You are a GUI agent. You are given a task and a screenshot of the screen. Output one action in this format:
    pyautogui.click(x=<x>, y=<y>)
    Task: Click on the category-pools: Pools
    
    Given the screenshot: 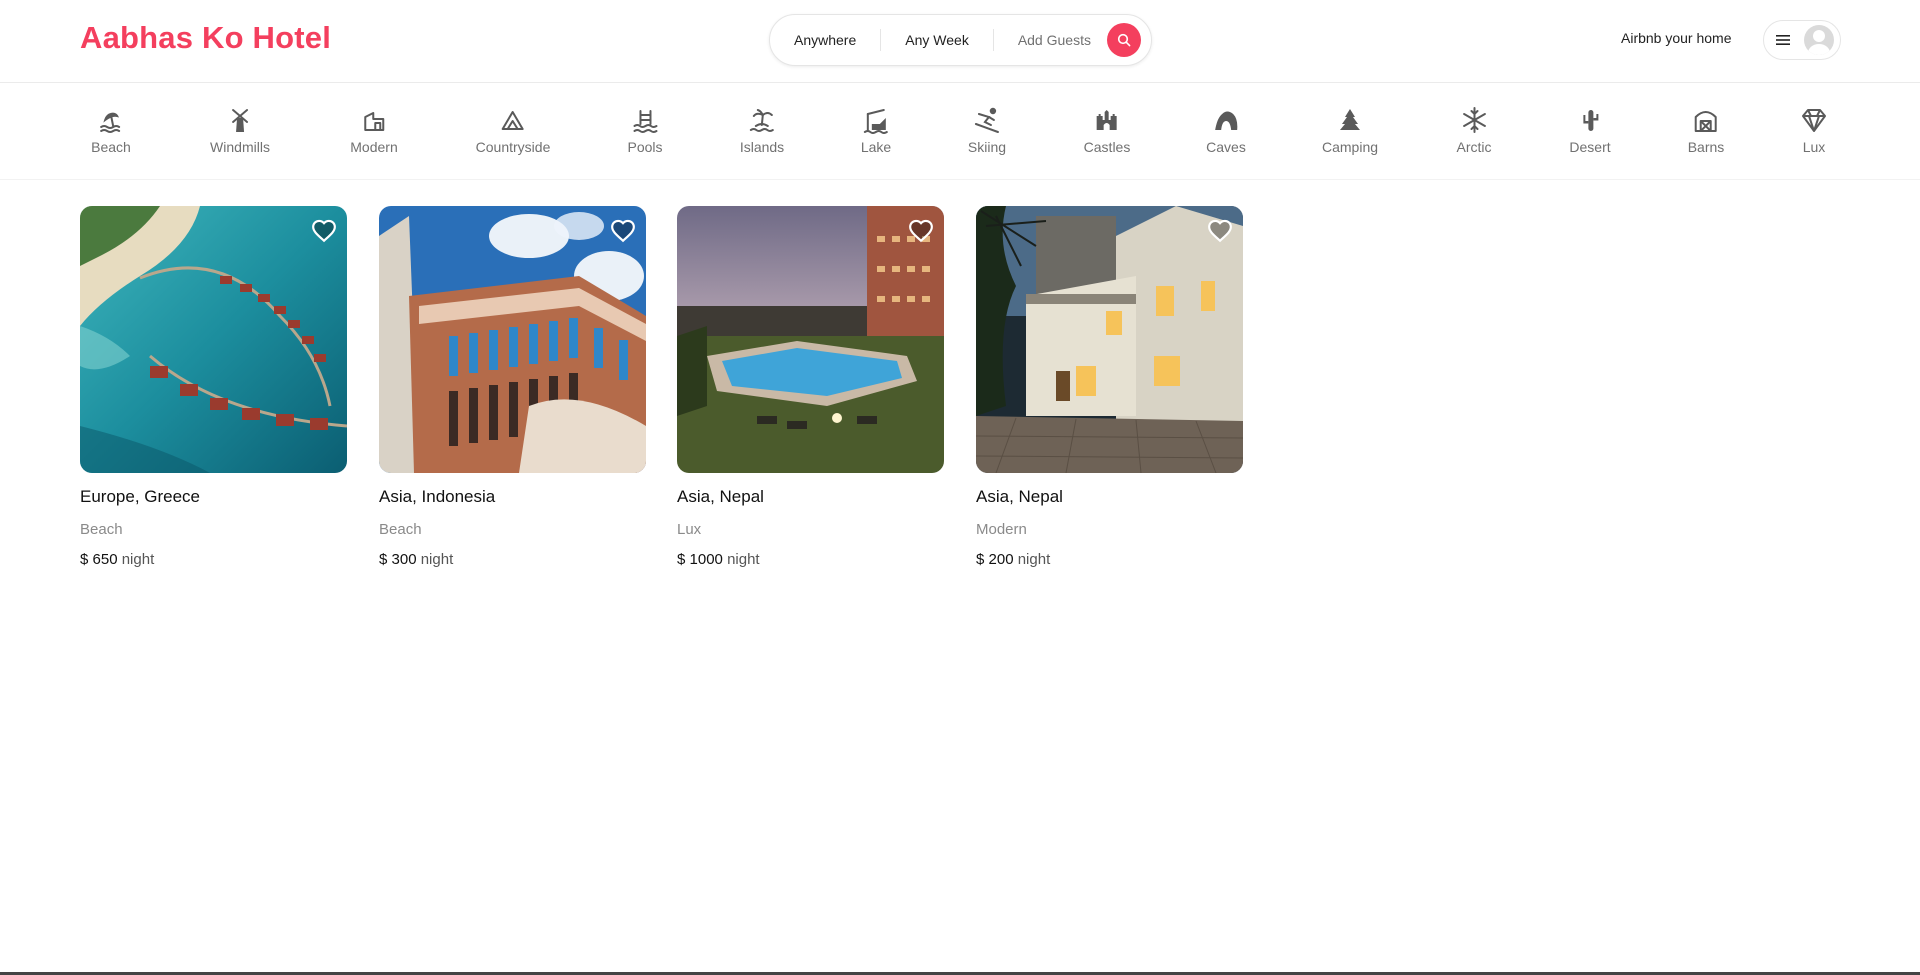 What is the action you would take?
    pyautogui.click(x=645, y=130)
    